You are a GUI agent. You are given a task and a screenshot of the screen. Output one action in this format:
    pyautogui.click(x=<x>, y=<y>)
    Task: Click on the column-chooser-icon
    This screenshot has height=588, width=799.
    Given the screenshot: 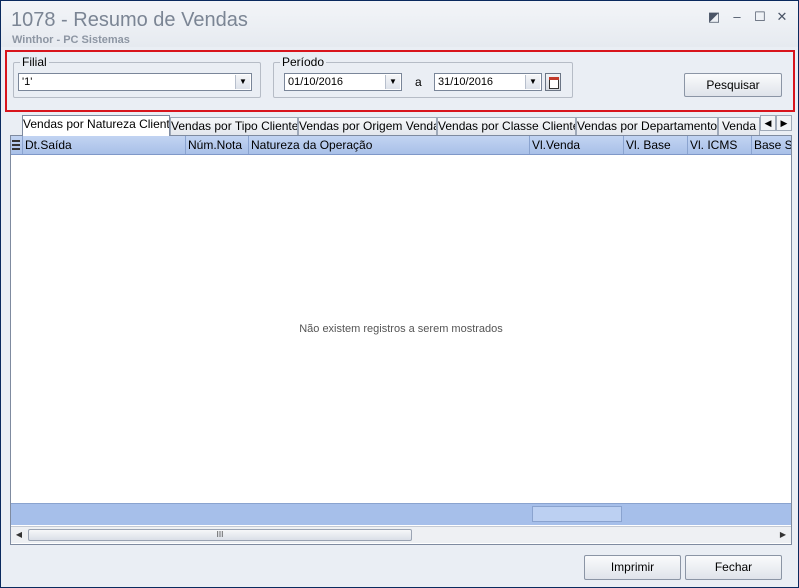 What is the action you would take?
    pyautogui.click(x=17, y=145)
    